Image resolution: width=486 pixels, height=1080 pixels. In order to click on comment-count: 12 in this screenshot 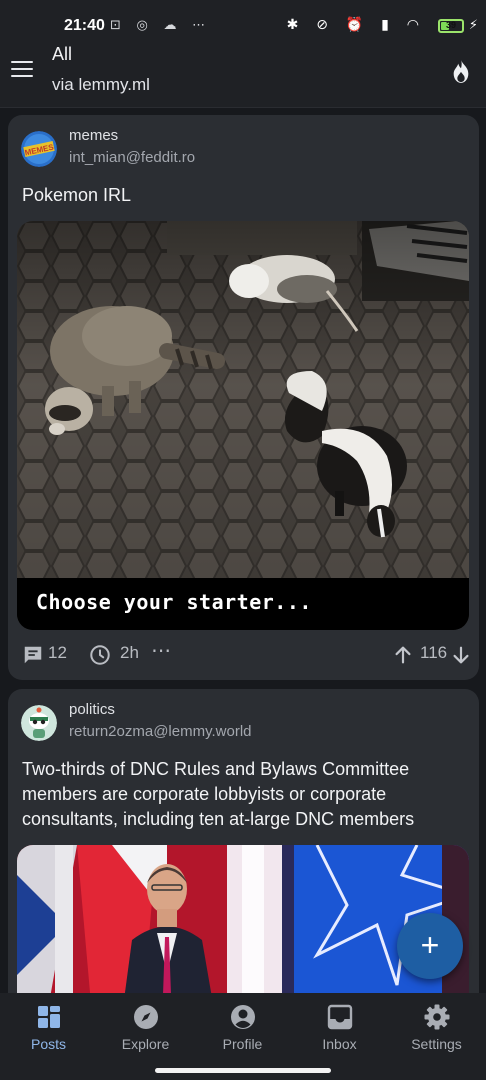, I will do `click(57, 653)`.